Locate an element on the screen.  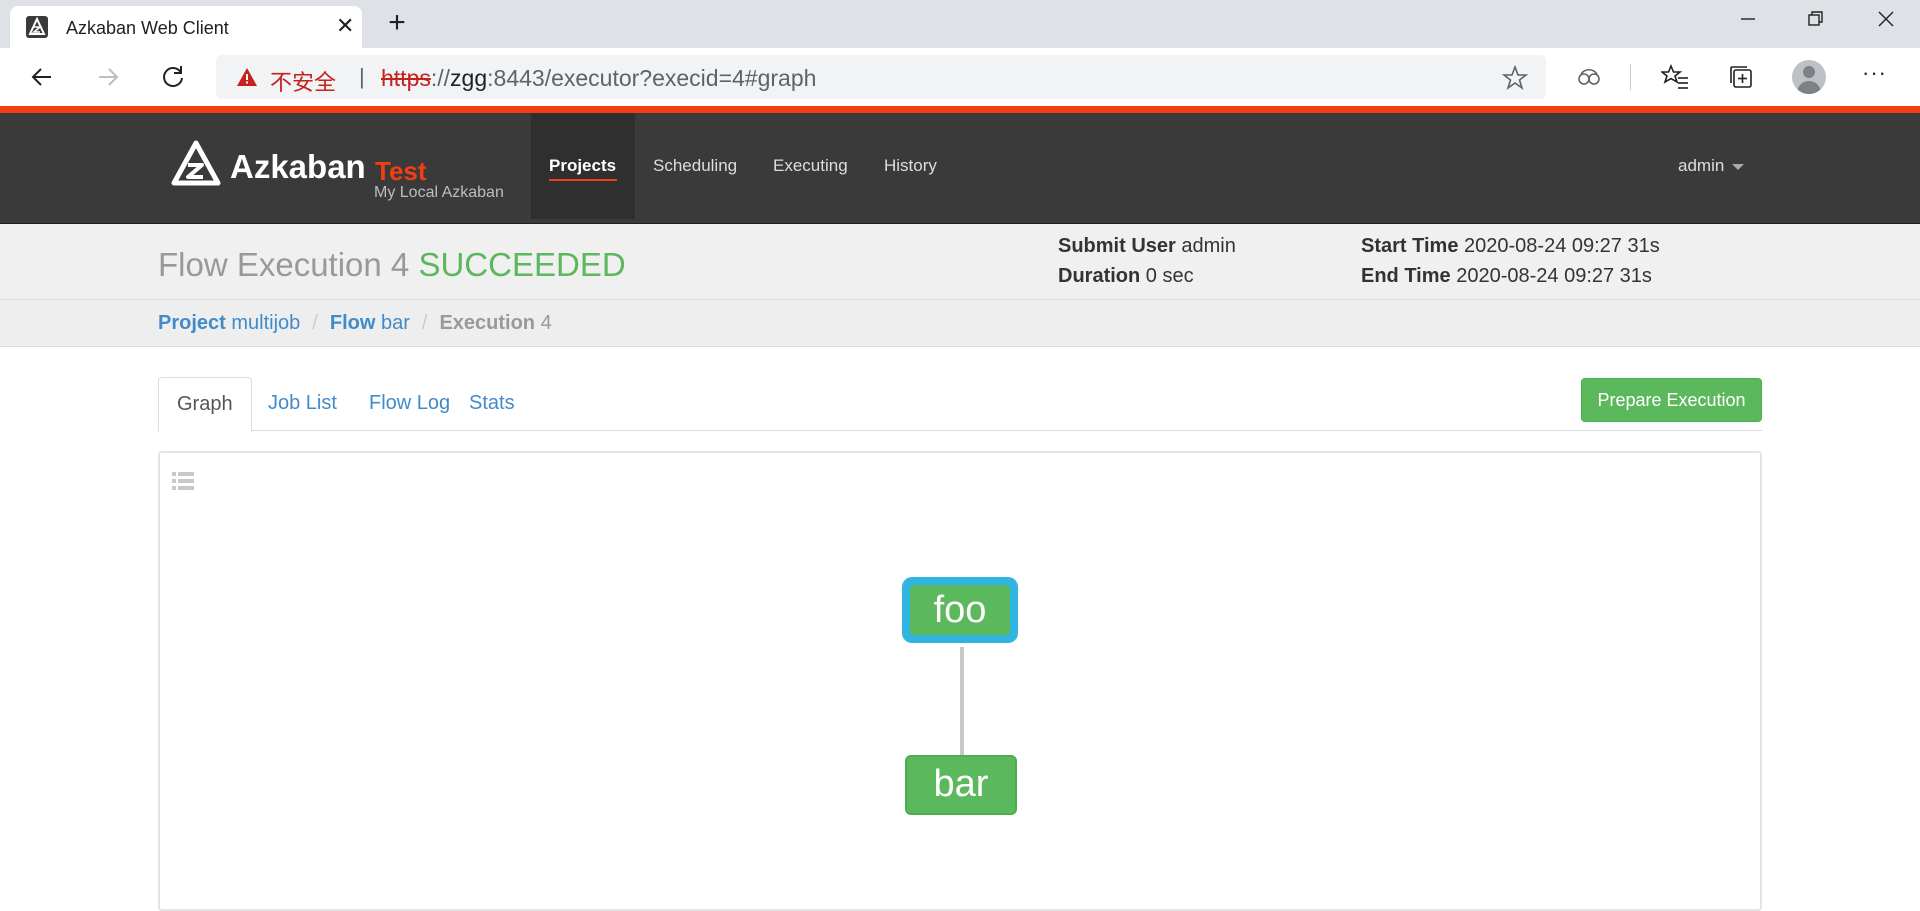
close-window-icon is located at coordinates (1886, 19).